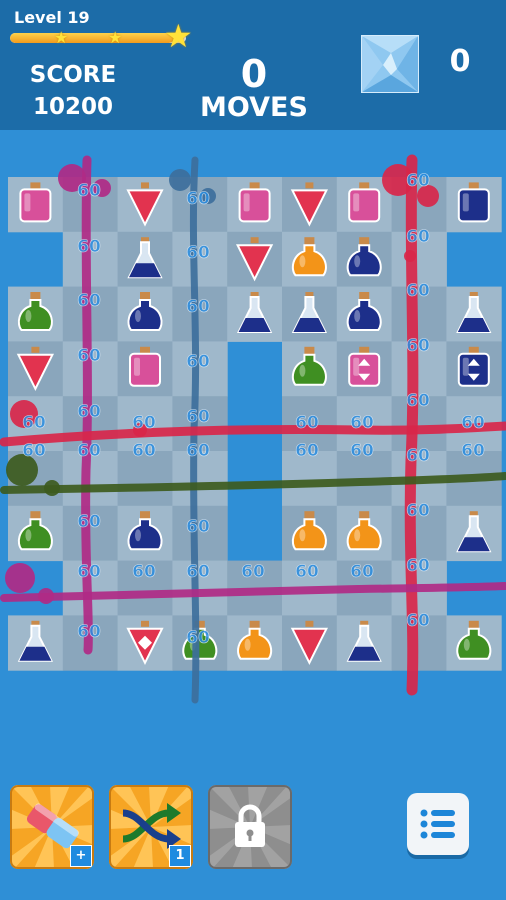  I want to click on menu-button, so click(438, 824).